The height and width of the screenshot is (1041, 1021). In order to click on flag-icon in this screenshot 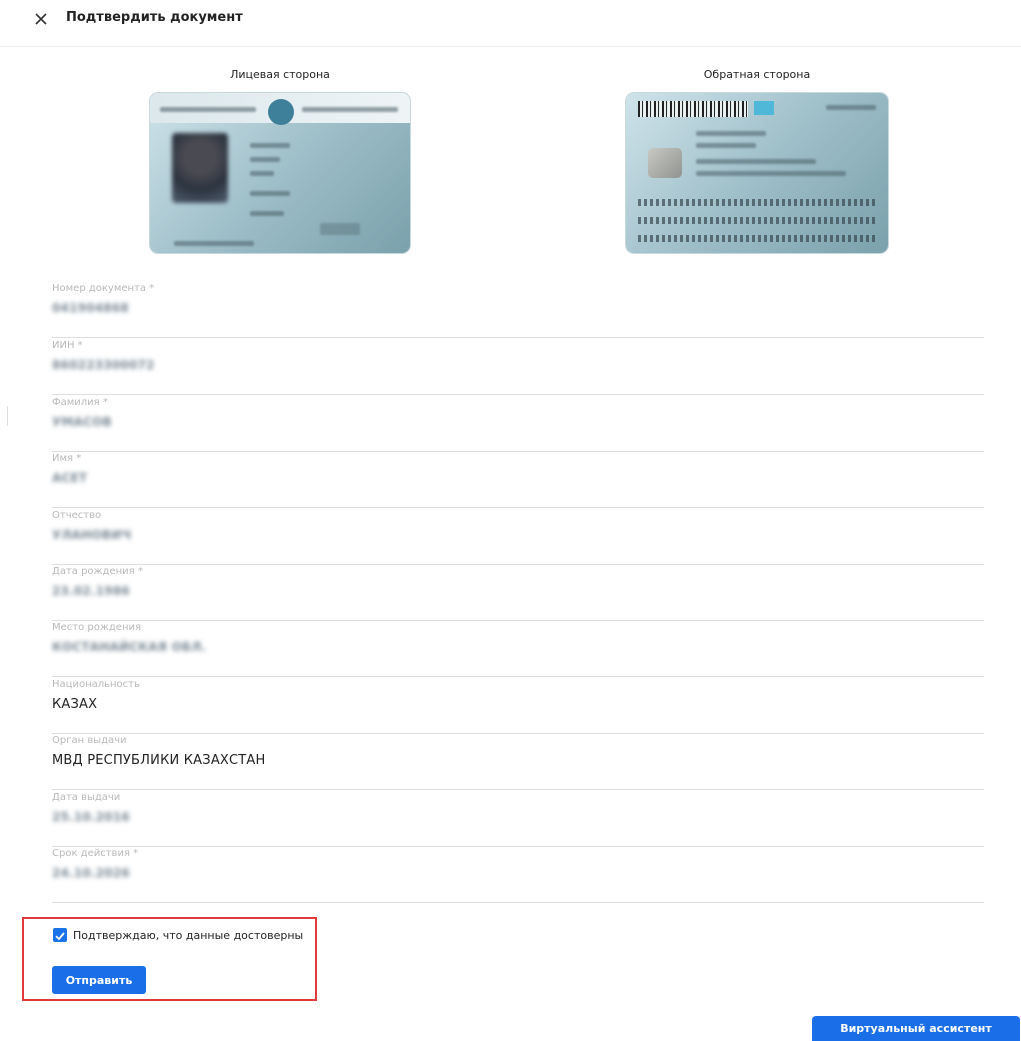, I will do `click(764, 108)`.